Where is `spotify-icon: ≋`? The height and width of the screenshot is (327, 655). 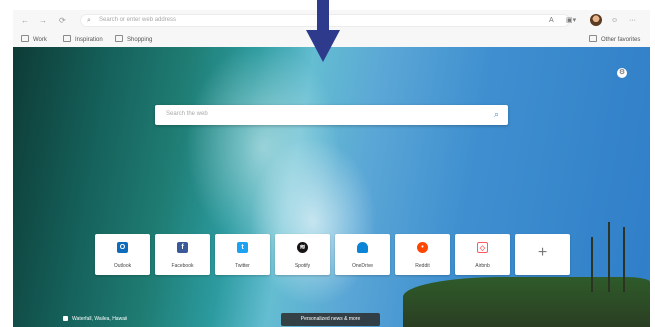 spotify-icon: ≋ is located at coordinates (302, 247).